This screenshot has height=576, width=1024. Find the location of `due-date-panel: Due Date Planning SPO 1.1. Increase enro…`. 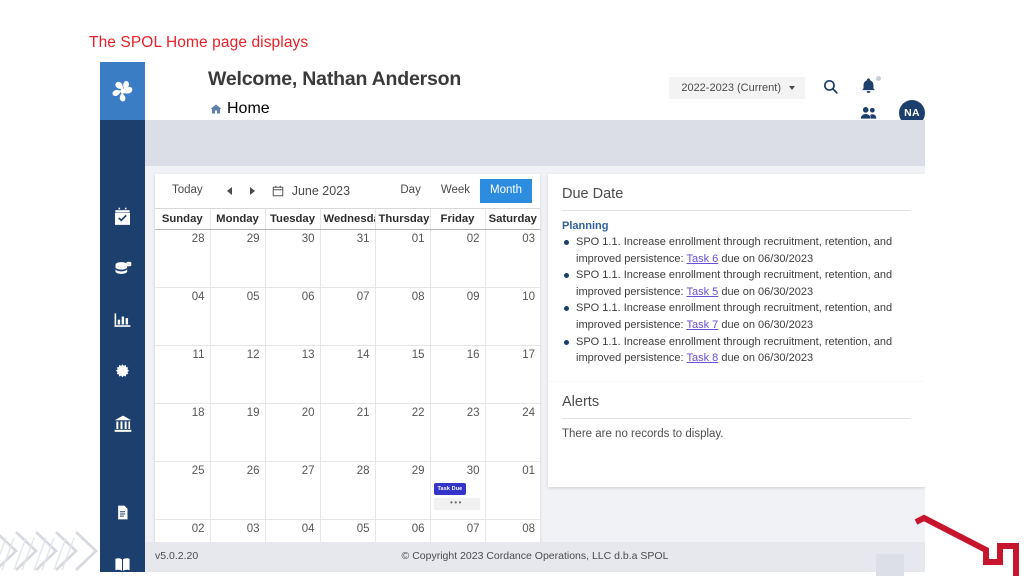

due-date-panel: Due Date Planning SPO 1.1. Increase enro… is located at coordinates (736, 278).